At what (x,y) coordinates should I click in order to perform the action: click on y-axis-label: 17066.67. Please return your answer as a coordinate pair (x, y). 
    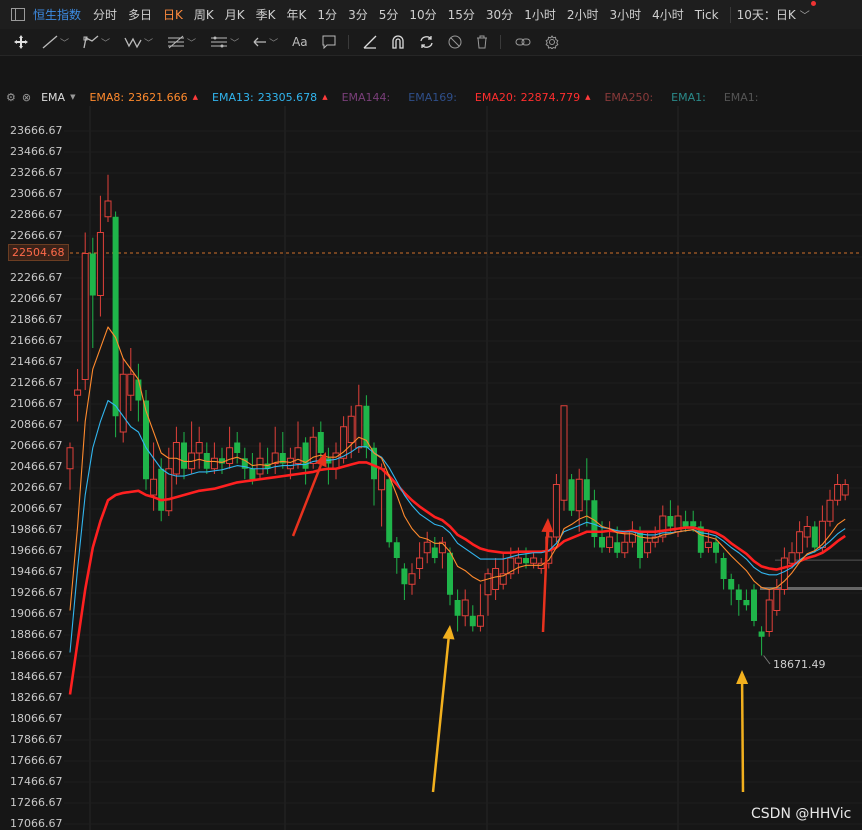
    Looking at the image, I should click on (36, 823).